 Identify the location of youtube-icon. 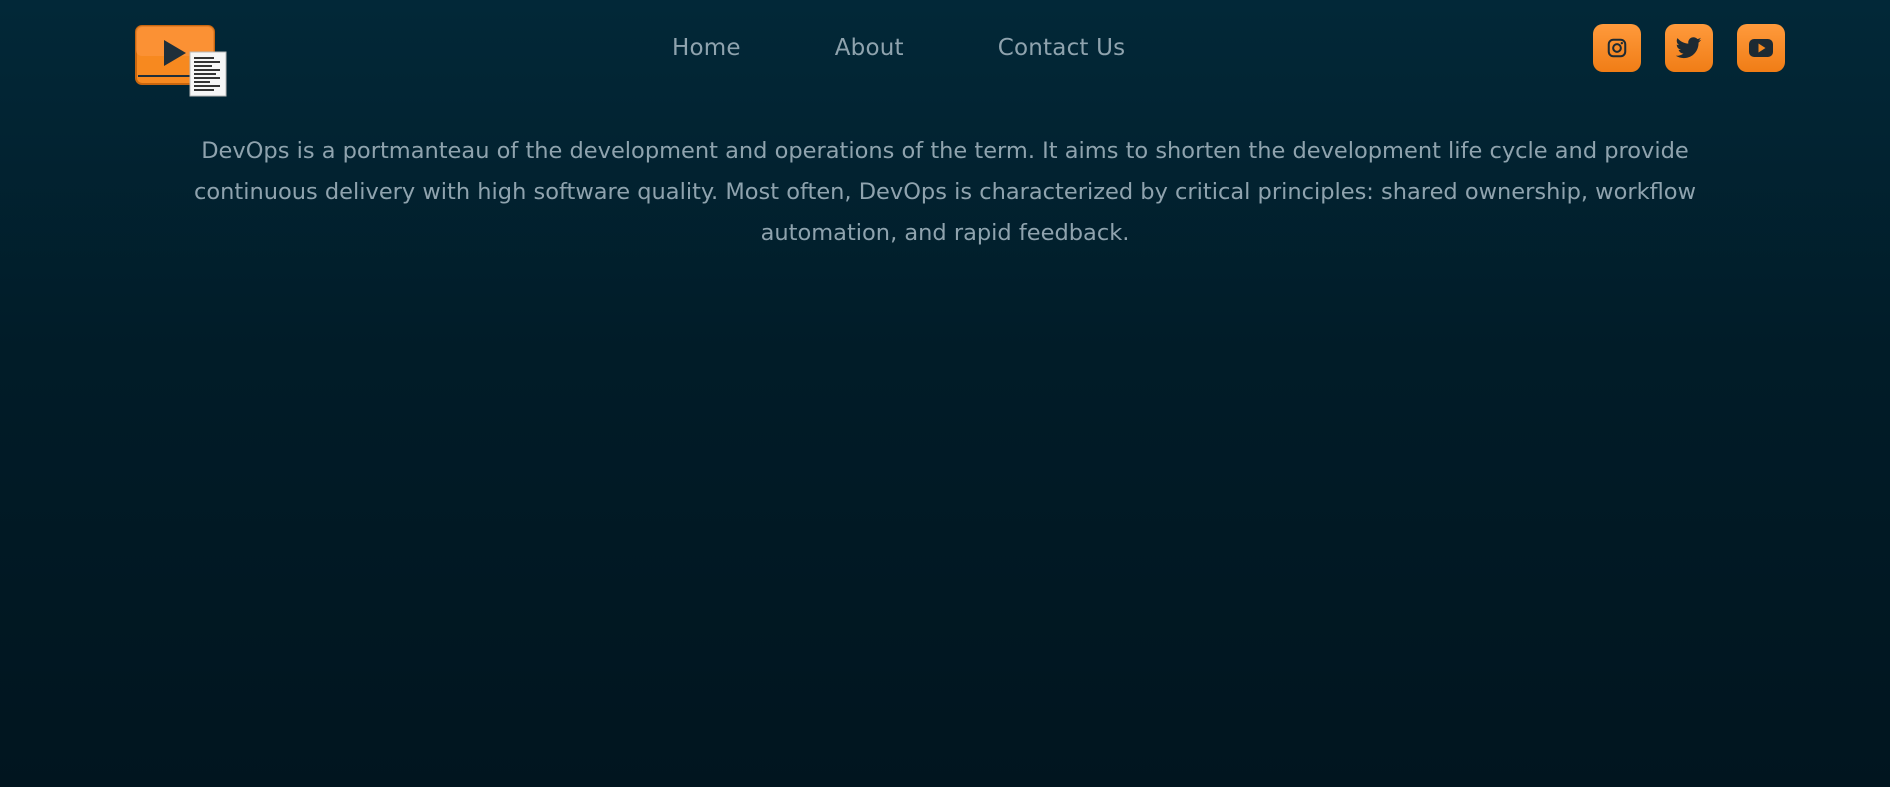
(1761, 48).